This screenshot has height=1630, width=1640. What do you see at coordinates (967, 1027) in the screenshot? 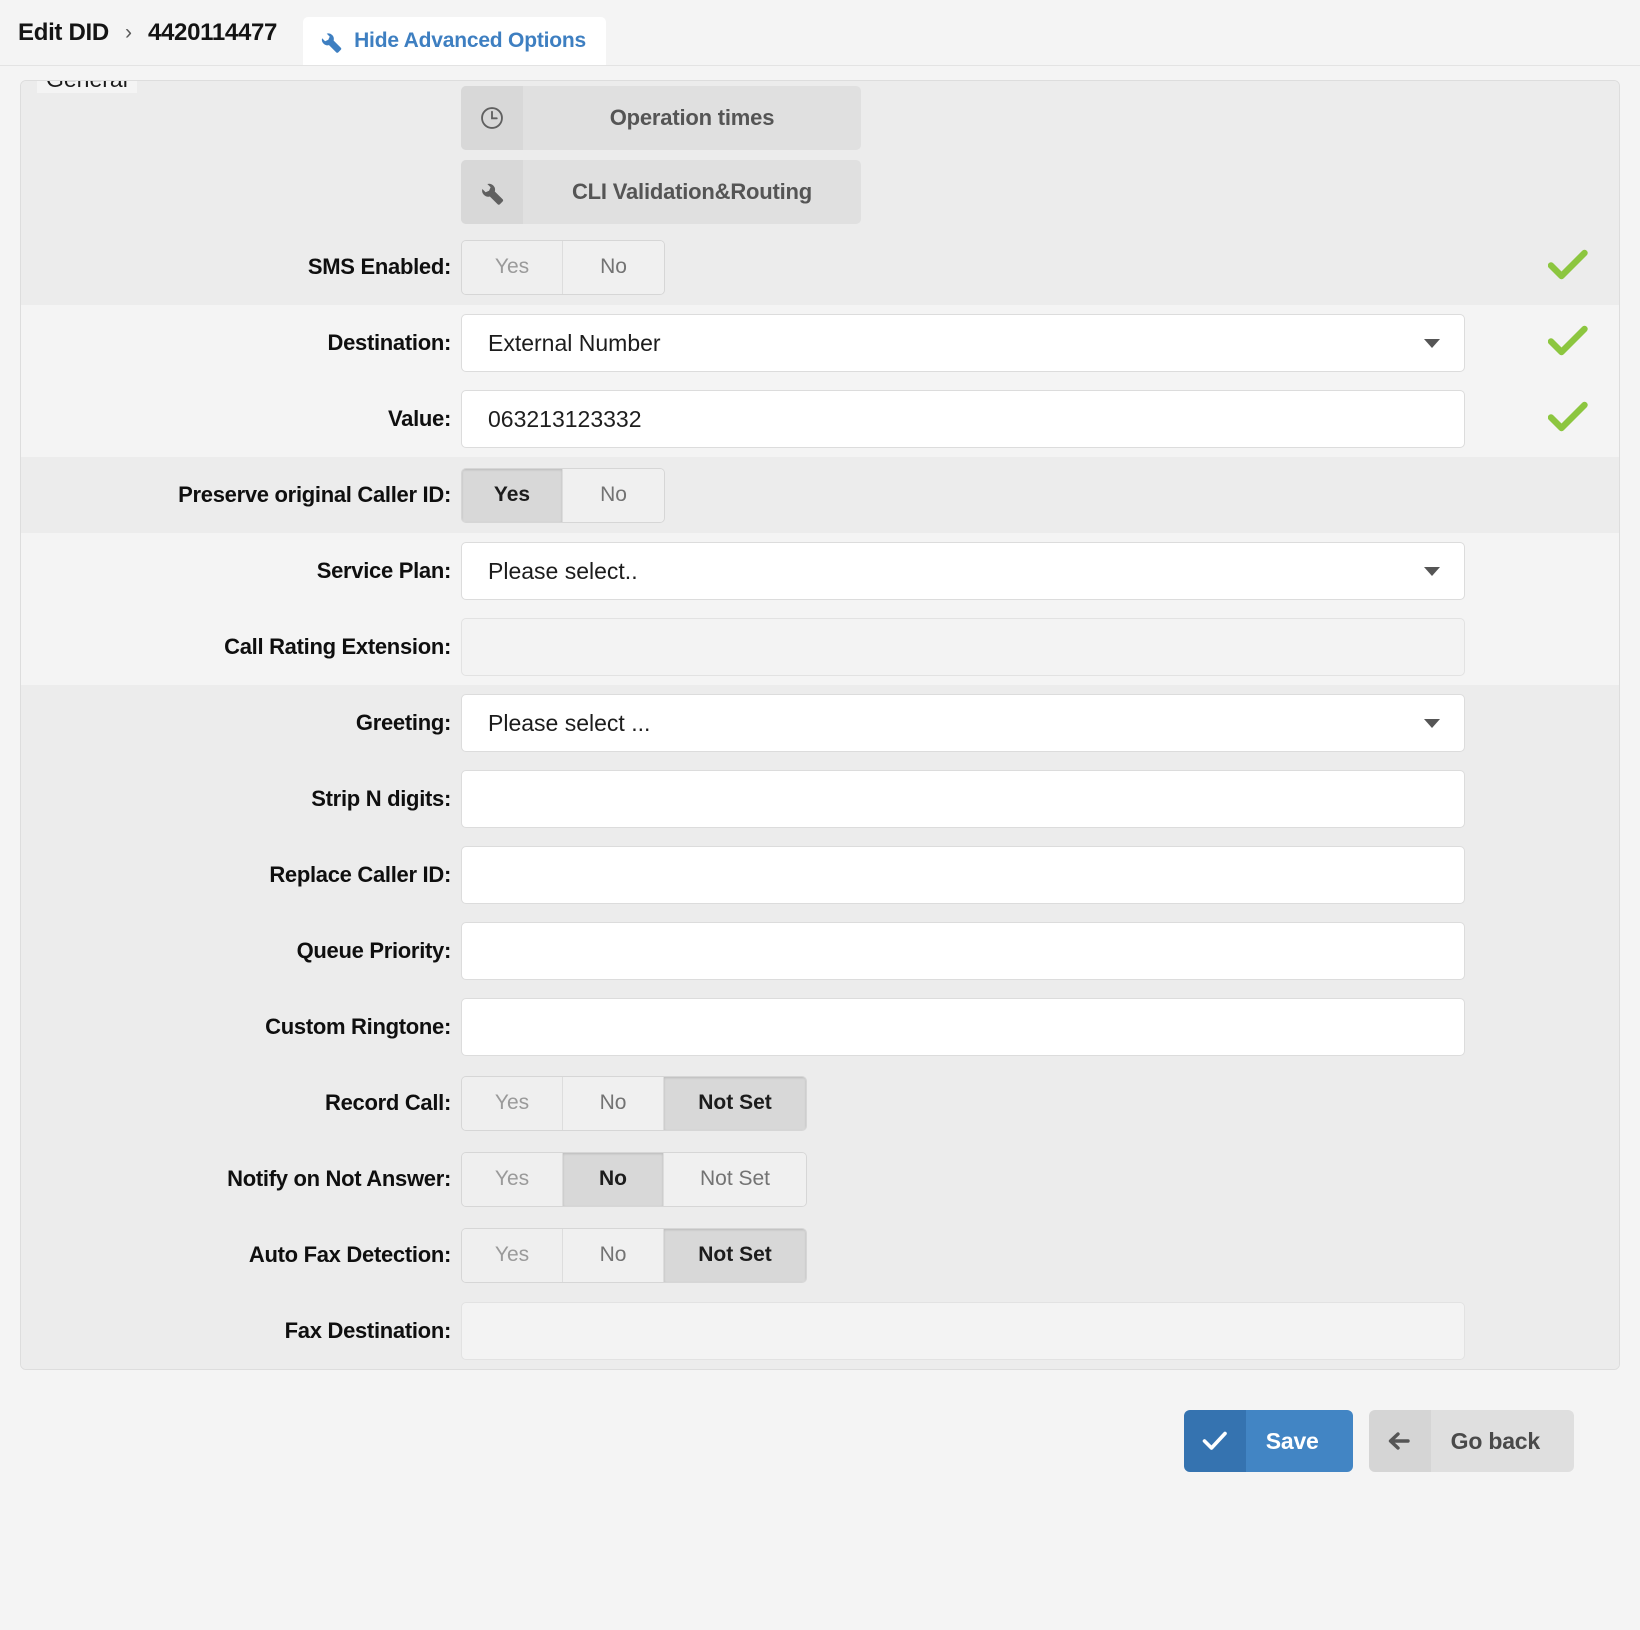
I see `custom-ringtone-input` at bounding box center [967, 1027].